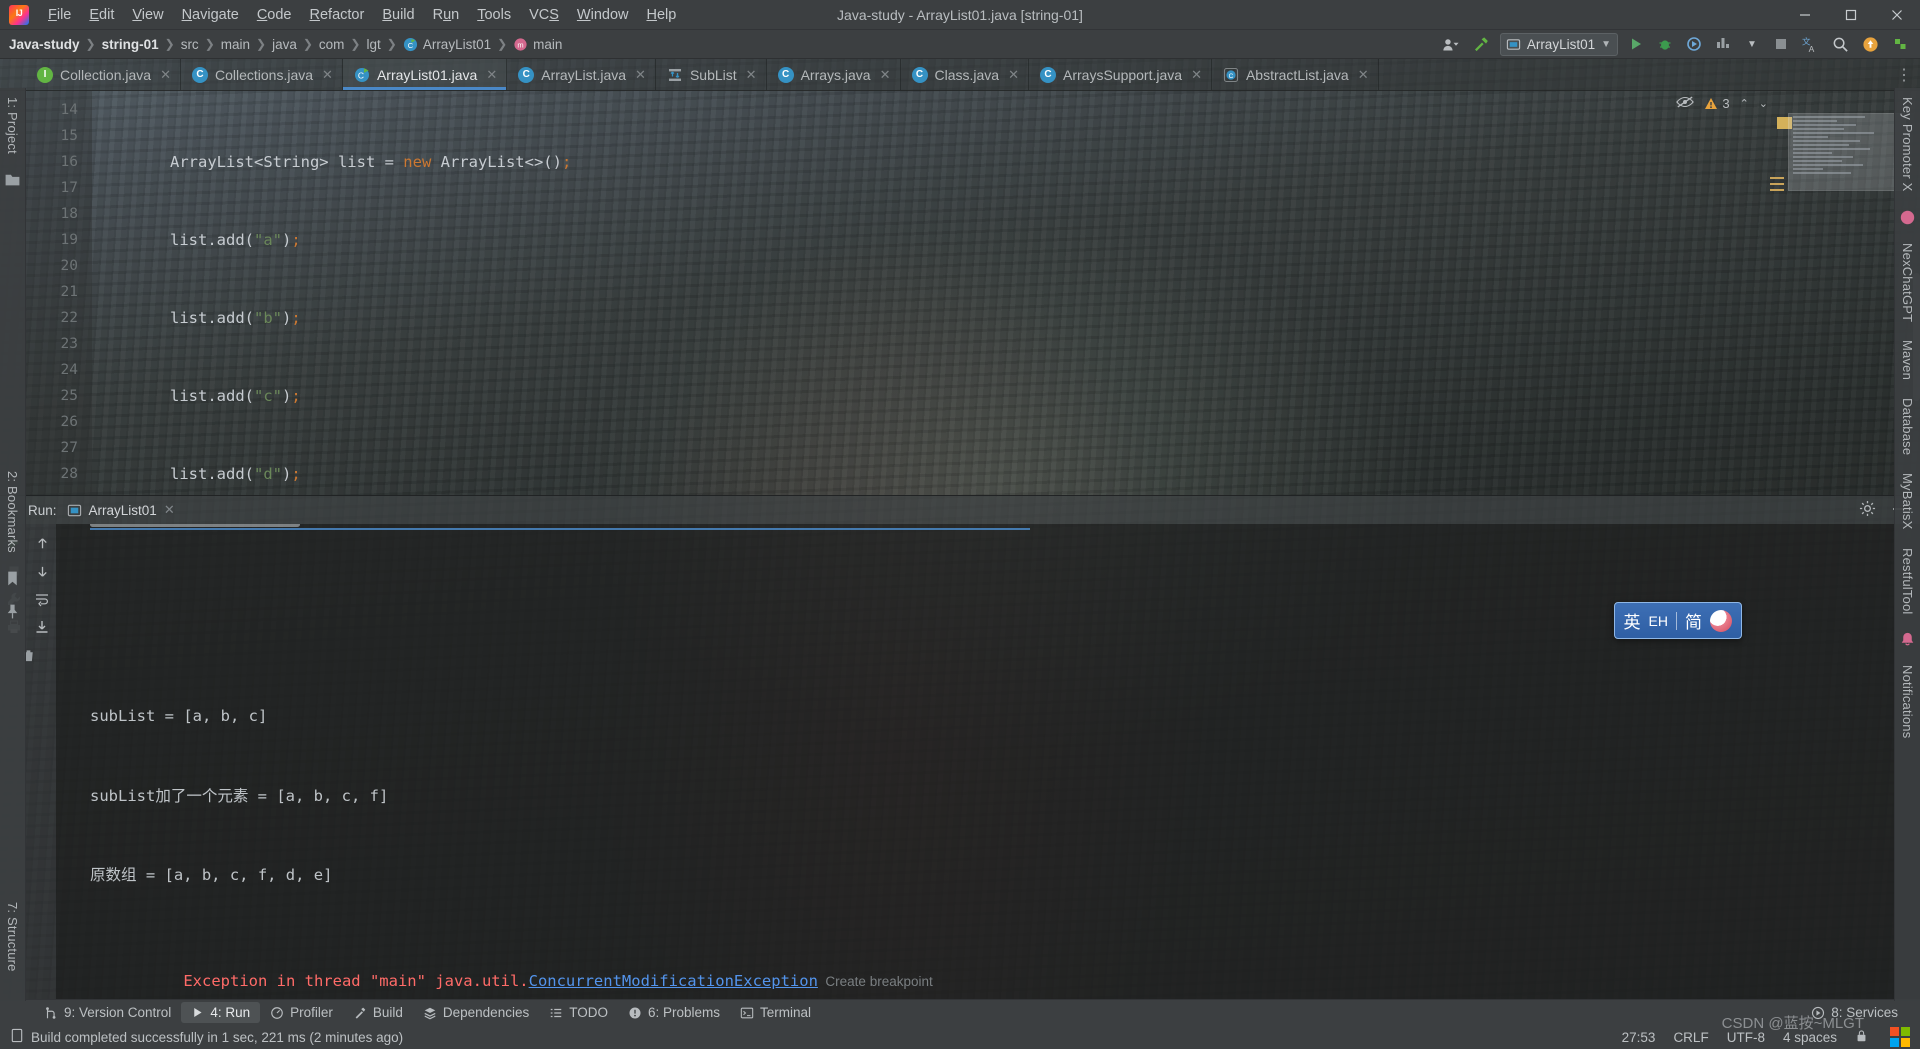  Describe the element at coordinates (965, 74) in the screenshot. I see `editor-tab-class-java: C Class.java ✕` at that location.